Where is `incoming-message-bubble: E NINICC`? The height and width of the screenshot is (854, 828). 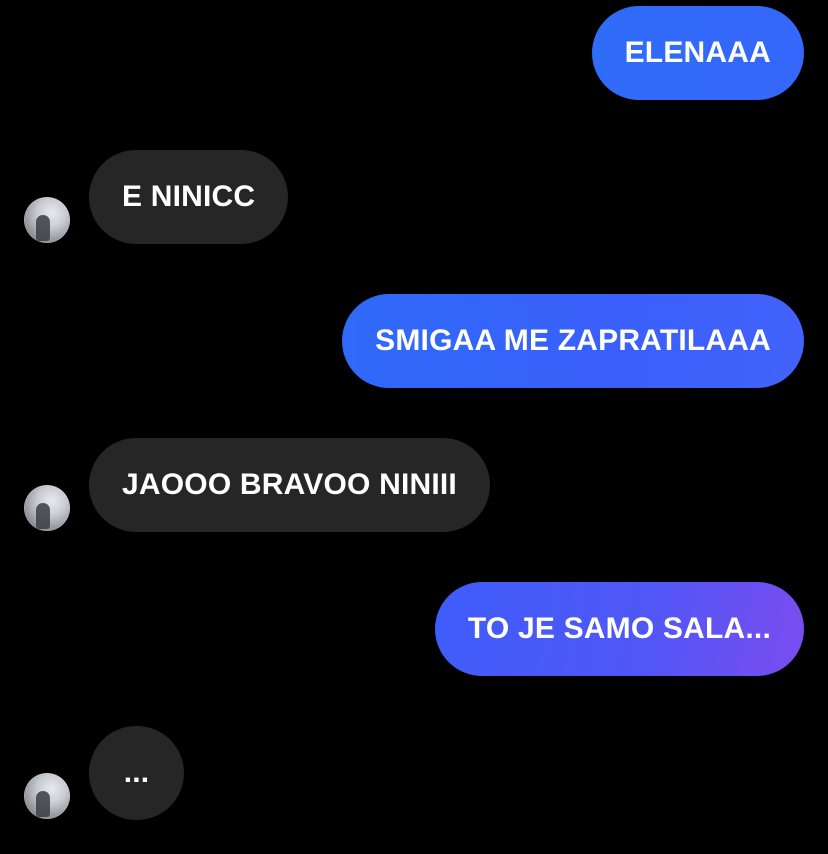
incoming-message-bubble: E NINICC is located at coordinates (189, 197).